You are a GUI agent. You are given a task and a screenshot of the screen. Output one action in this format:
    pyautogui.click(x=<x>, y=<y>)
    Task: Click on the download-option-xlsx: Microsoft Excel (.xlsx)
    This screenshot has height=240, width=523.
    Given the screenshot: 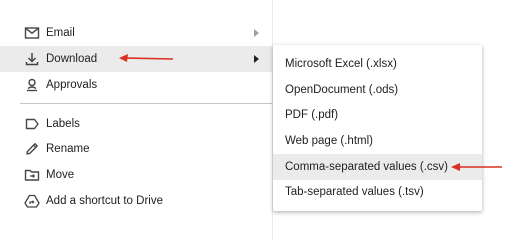 What is the action you would take?
    pyautogui.click(x=377, y=64)
    